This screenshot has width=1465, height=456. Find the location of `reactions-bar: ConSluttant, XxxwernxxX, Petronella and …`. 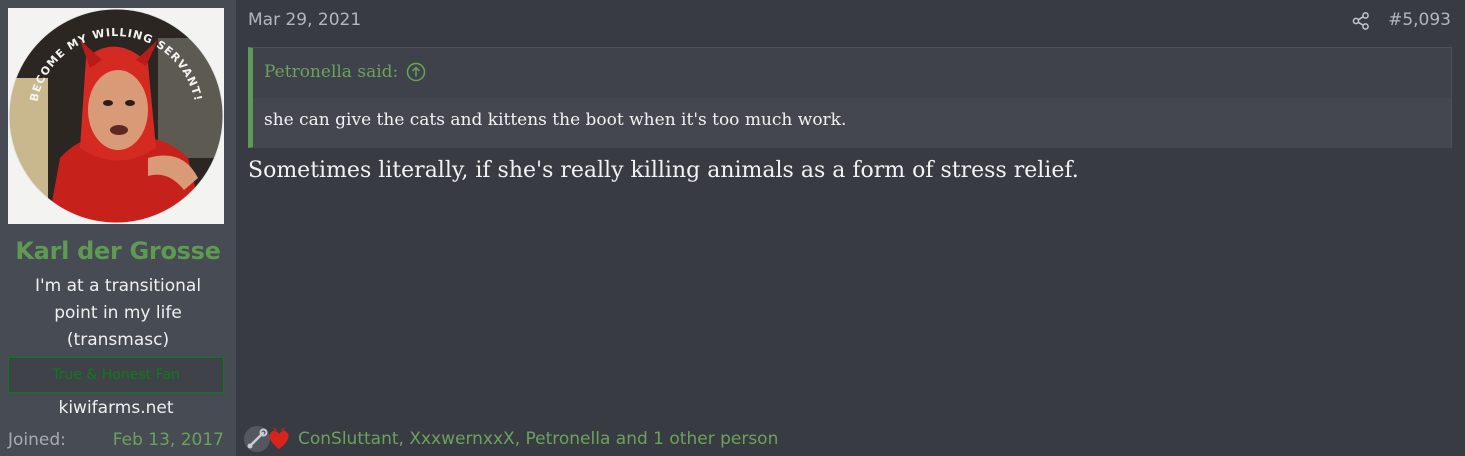

reactions-bar: ConSluttant, XxxwernxxX, Petronella and … is located at coordinates (511, 439).